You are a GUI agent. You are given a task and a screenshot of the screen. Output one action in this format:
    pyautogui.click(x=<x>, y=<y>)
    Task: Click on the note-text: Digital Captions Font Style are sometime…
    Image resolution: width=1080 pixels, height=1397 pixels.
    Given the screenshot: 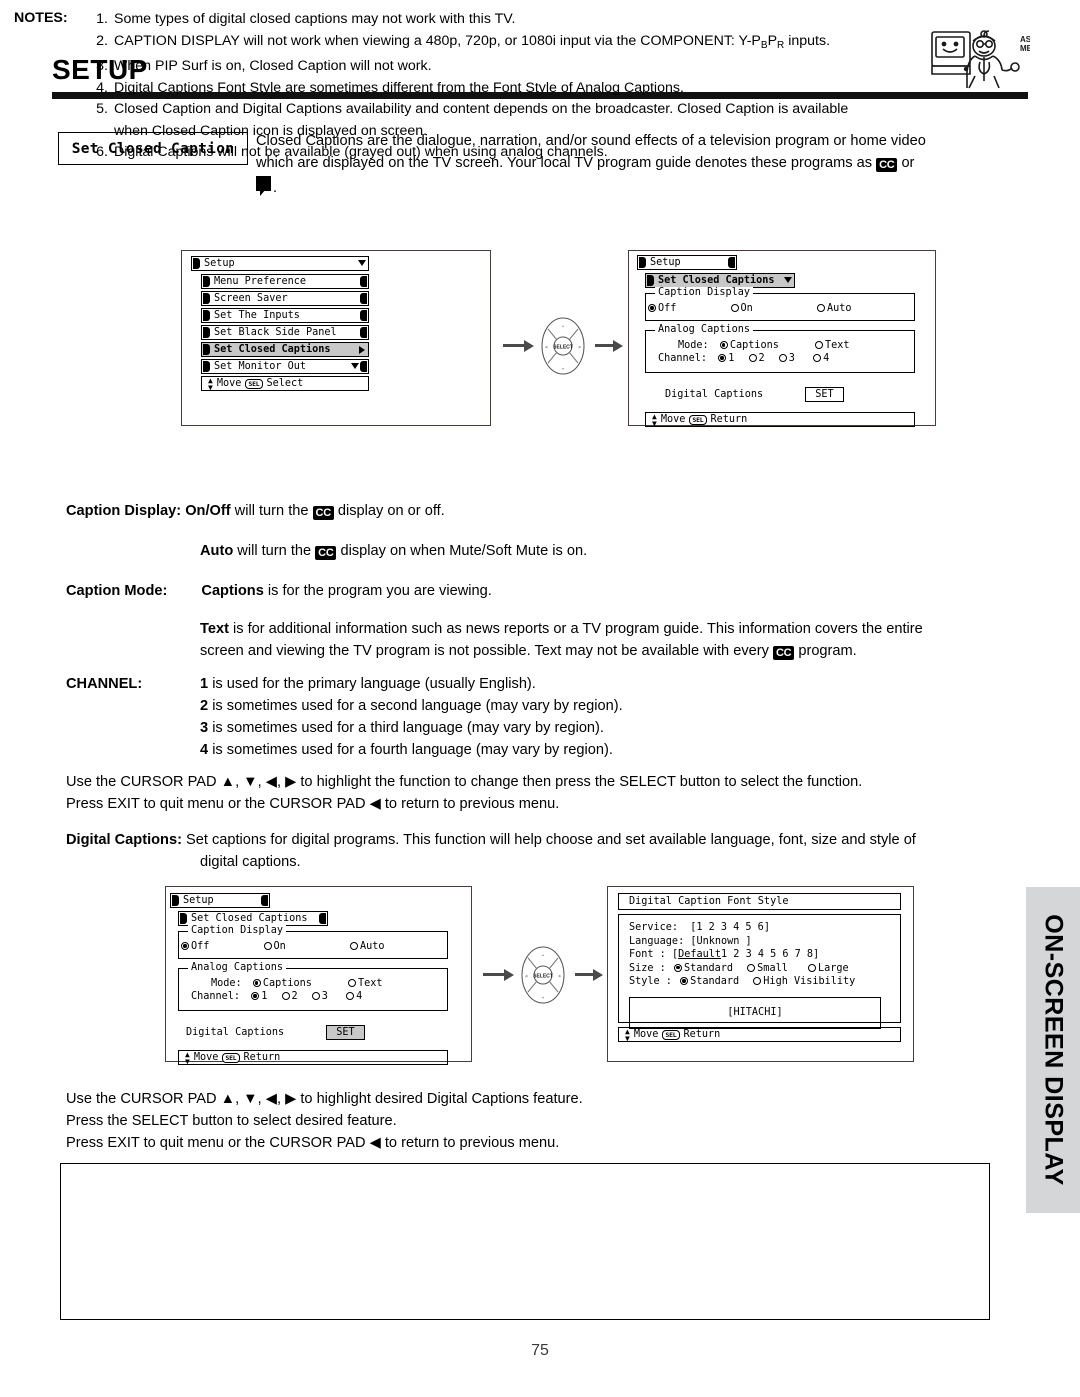 What is the action you would take?
    pyautogui.click(x=399, y=87)
    